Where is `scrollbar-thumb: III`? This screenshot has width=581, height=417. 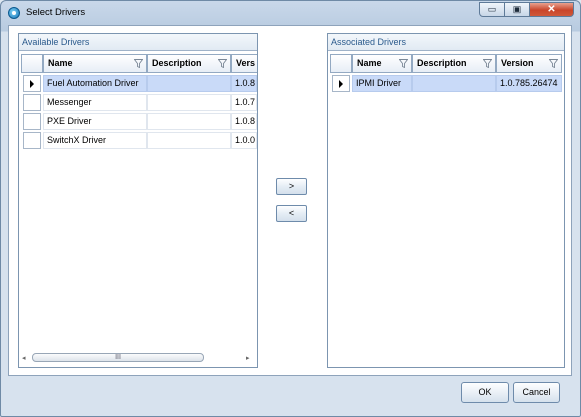
scrollbar-thumb: III is located at coordinates (118, 357).